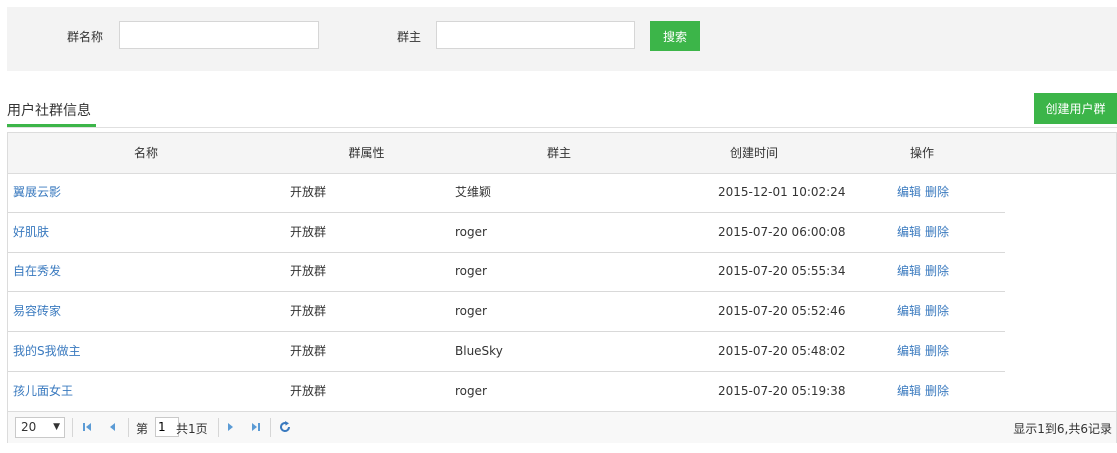  Describe the element at coordinates (29, 427) in the screenshot. I see `page-size-value: 20` at that location.